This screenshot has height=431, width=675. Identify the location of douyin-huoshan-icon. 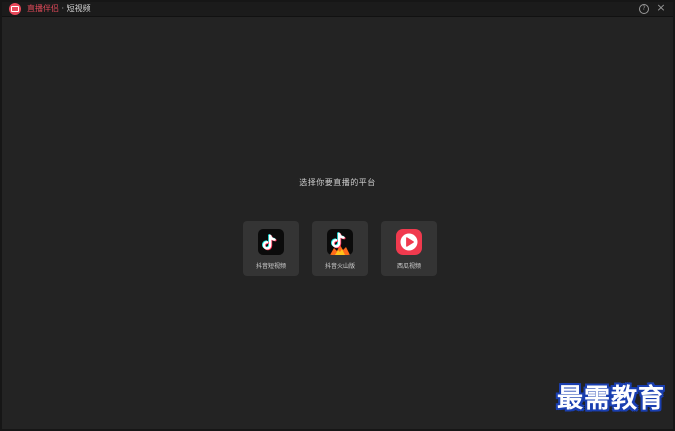
(340, 242).